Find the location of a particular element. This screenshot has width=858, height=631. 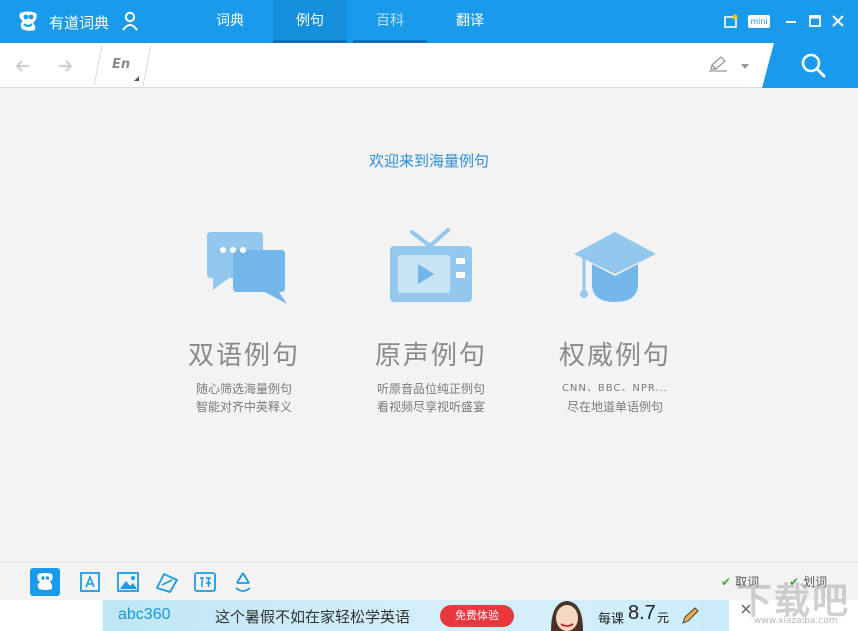

tab-dictionary: 词典 is located at coordinates (230, 21).